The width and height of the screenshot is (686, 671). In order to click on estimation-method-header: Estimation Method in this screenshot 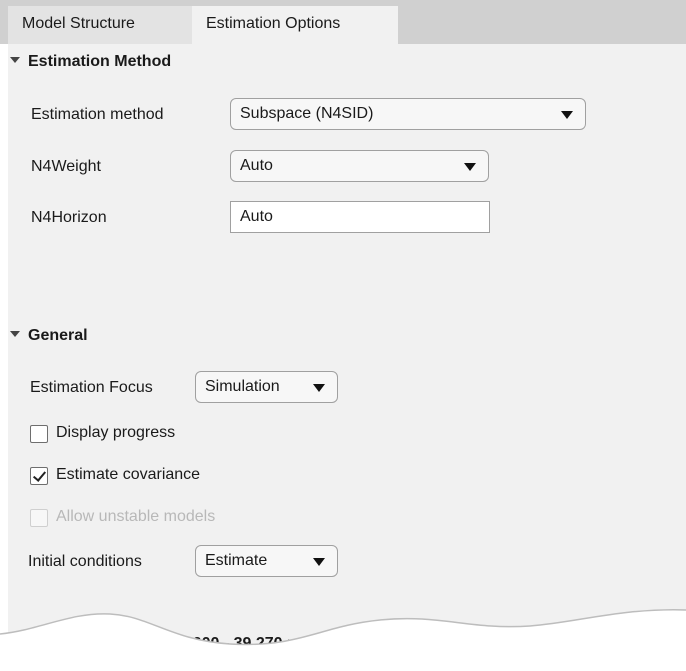, I will do `click(90, 62)`.